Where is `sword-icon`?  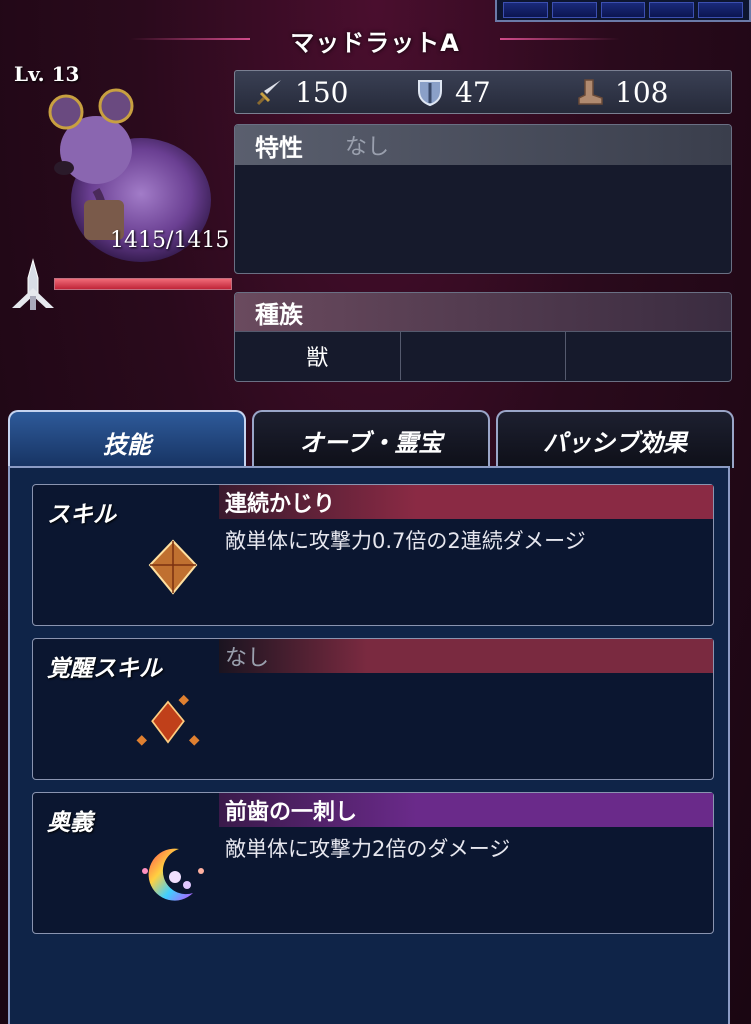 sword-icon is located at coordinates (268, 93).